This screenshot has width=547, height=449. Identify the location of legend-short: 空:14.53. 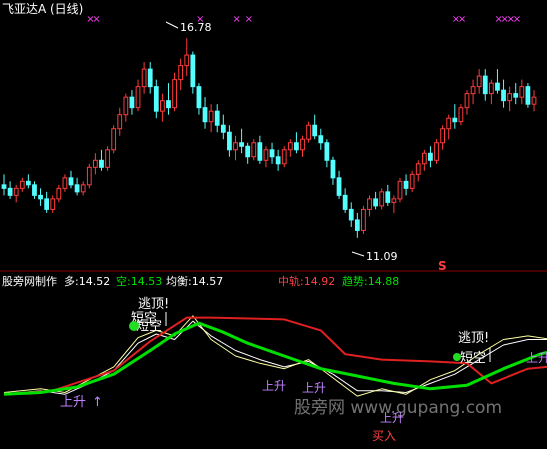
(139, 281).